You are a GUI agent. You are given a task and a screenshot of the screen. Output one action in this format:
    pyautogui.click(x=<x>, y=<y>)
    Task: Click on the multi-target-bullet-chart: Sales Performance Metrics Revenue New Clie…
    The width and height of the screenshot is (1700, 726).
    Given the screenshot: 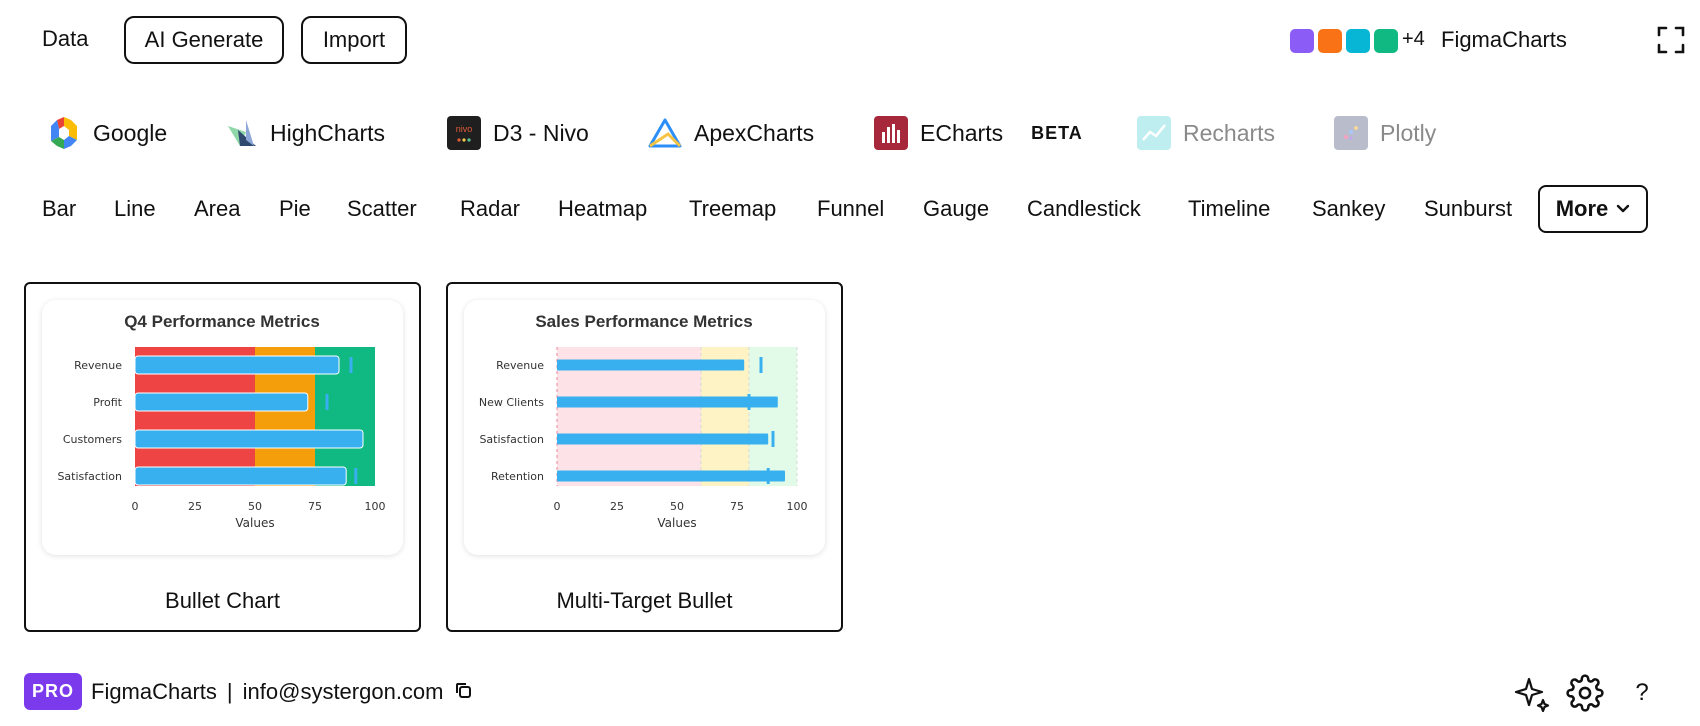 What is the action you would take?
    pyautogui.click(x=643, y=421)
    